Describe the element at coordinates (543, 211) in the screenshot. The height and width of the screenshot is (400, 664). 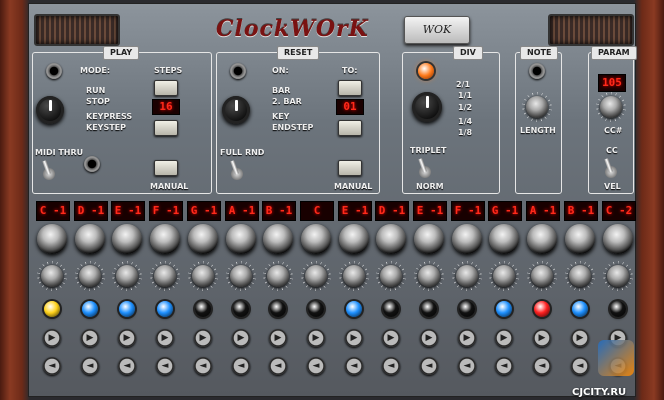
I see `step-note-display: A -1` at that location.